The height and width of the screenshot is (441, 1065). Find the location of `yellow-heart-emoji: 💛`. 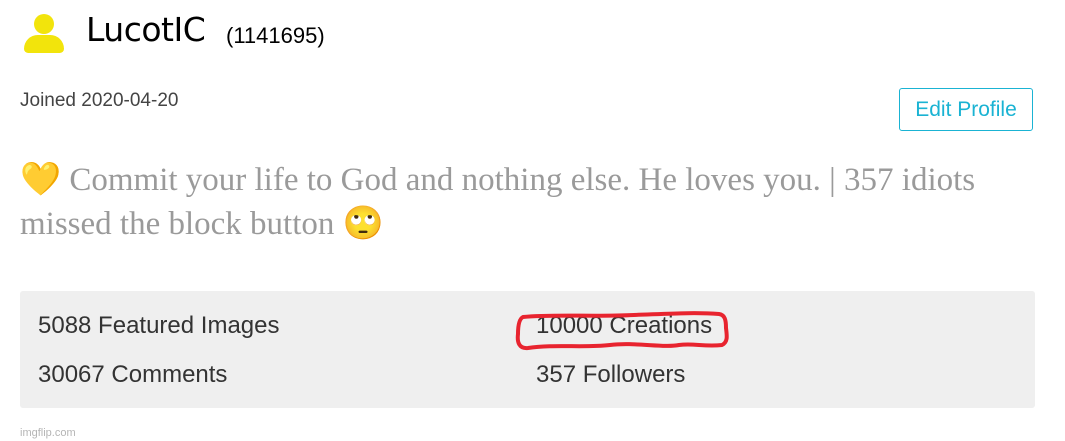

yellow-heart-emoji: 💛 is located at coordinates (41, 180).